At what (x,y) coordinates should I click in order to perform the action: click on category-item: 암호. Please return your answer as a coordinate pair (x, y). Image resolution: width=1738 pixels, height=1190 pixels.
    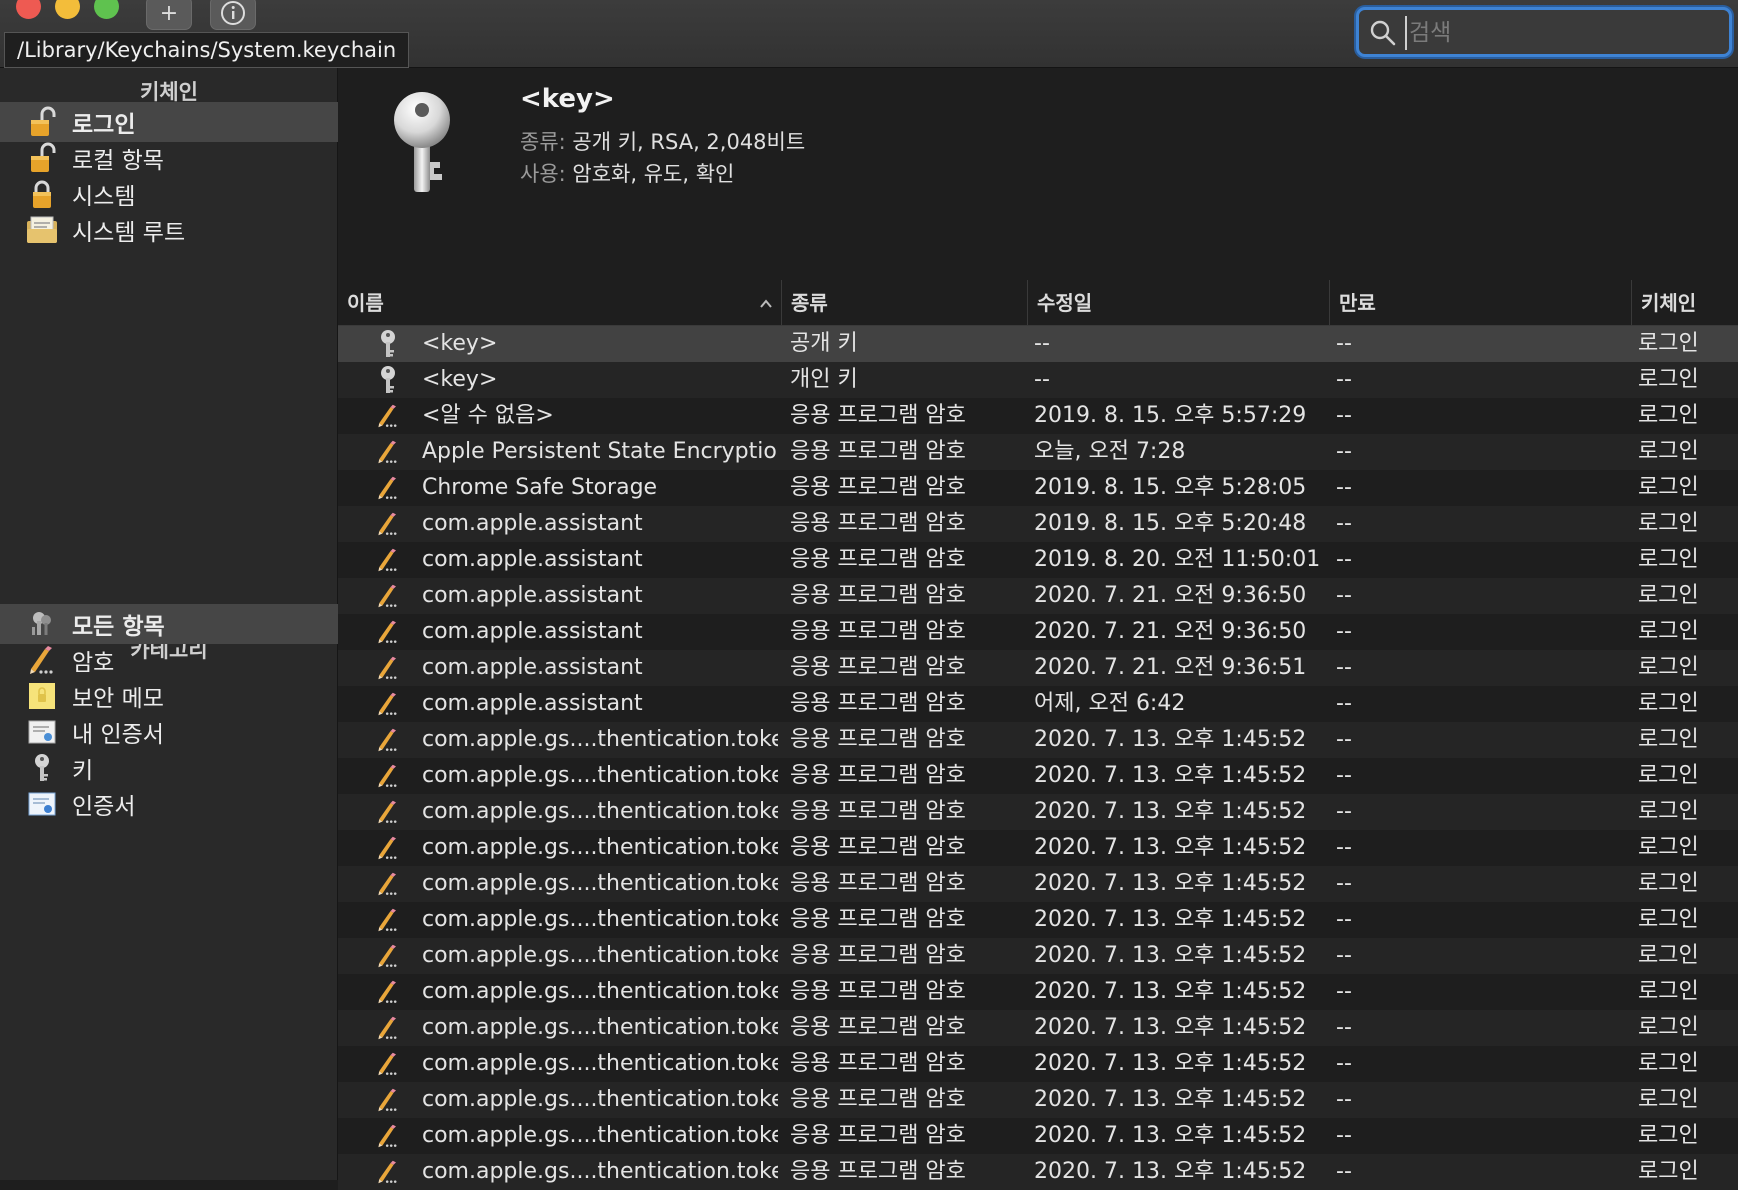
    Looking at the image, I should click on (169, 660).